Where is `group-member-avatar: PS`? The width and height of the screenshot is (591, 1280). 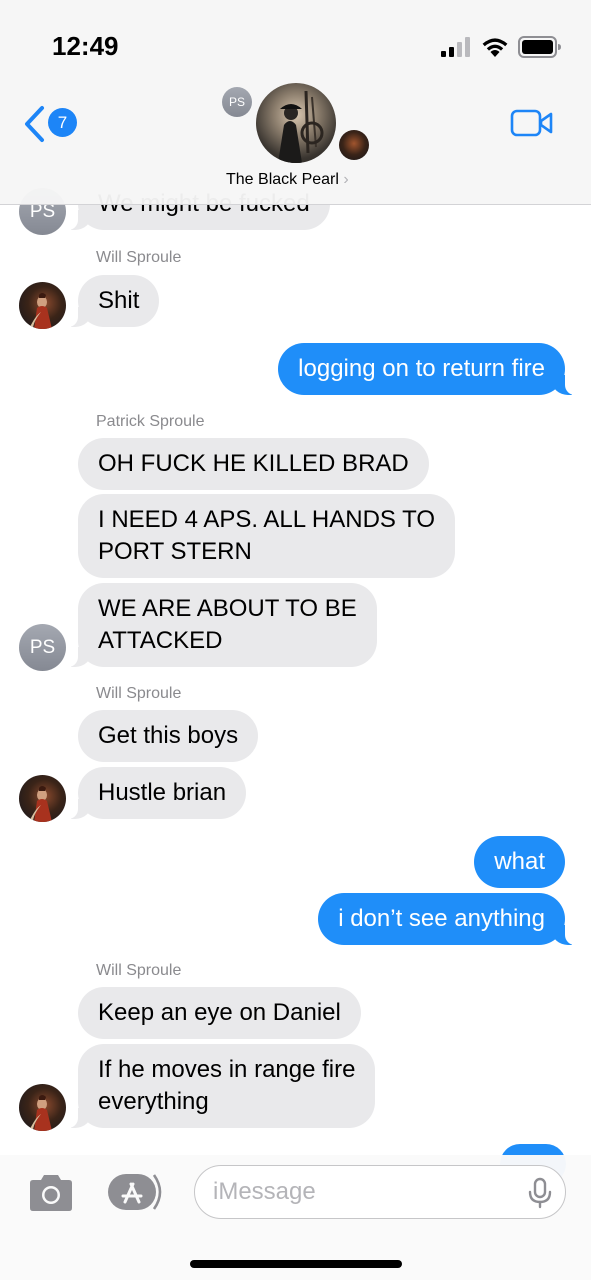
group-member-avatar: PS is located at coordinates (237, 102).